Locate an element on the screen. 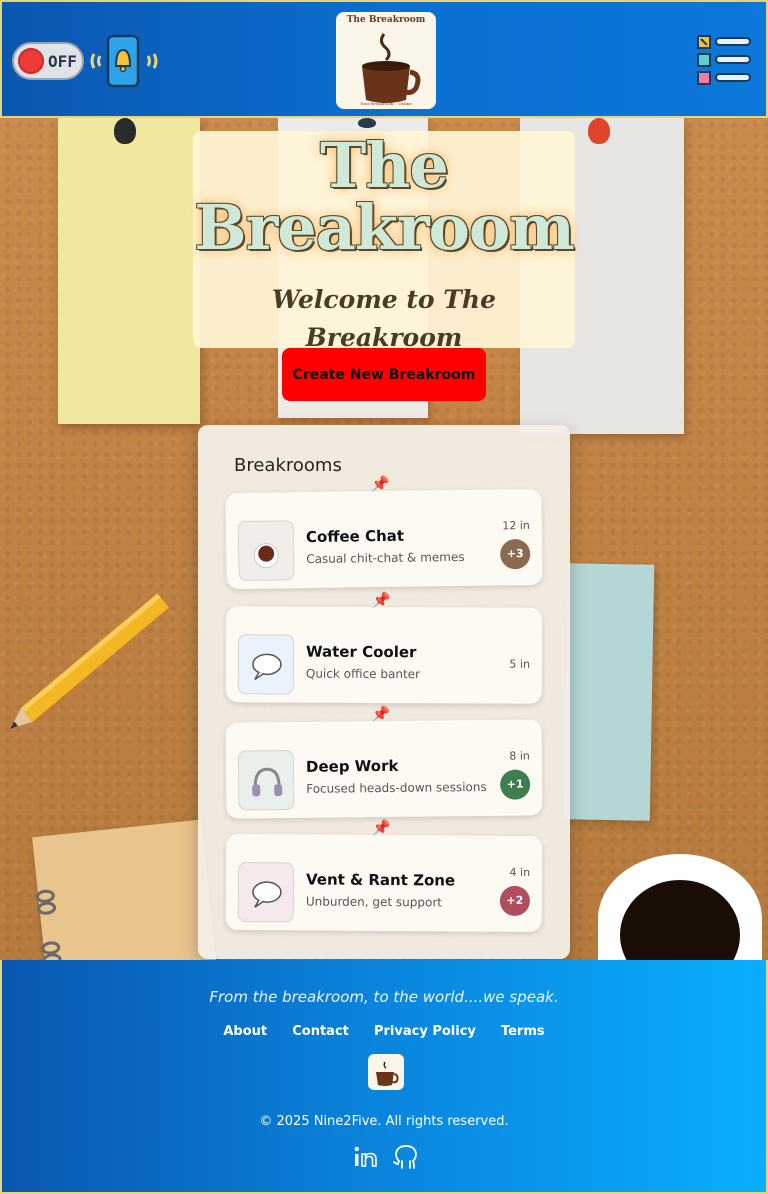  room-name: Vent & Rant Zone is located at coordinates (380, 880).